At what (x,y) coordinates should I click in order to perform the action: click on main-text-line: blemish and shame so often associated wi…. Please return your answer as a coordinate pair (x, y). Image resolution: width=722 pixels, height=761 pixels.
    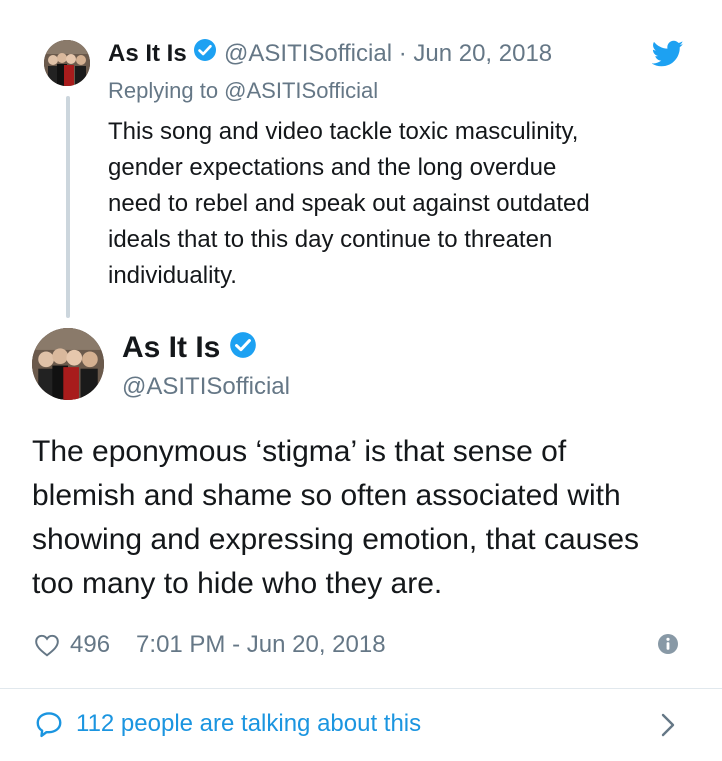
    Looking at the image, I should click on (326, 495).